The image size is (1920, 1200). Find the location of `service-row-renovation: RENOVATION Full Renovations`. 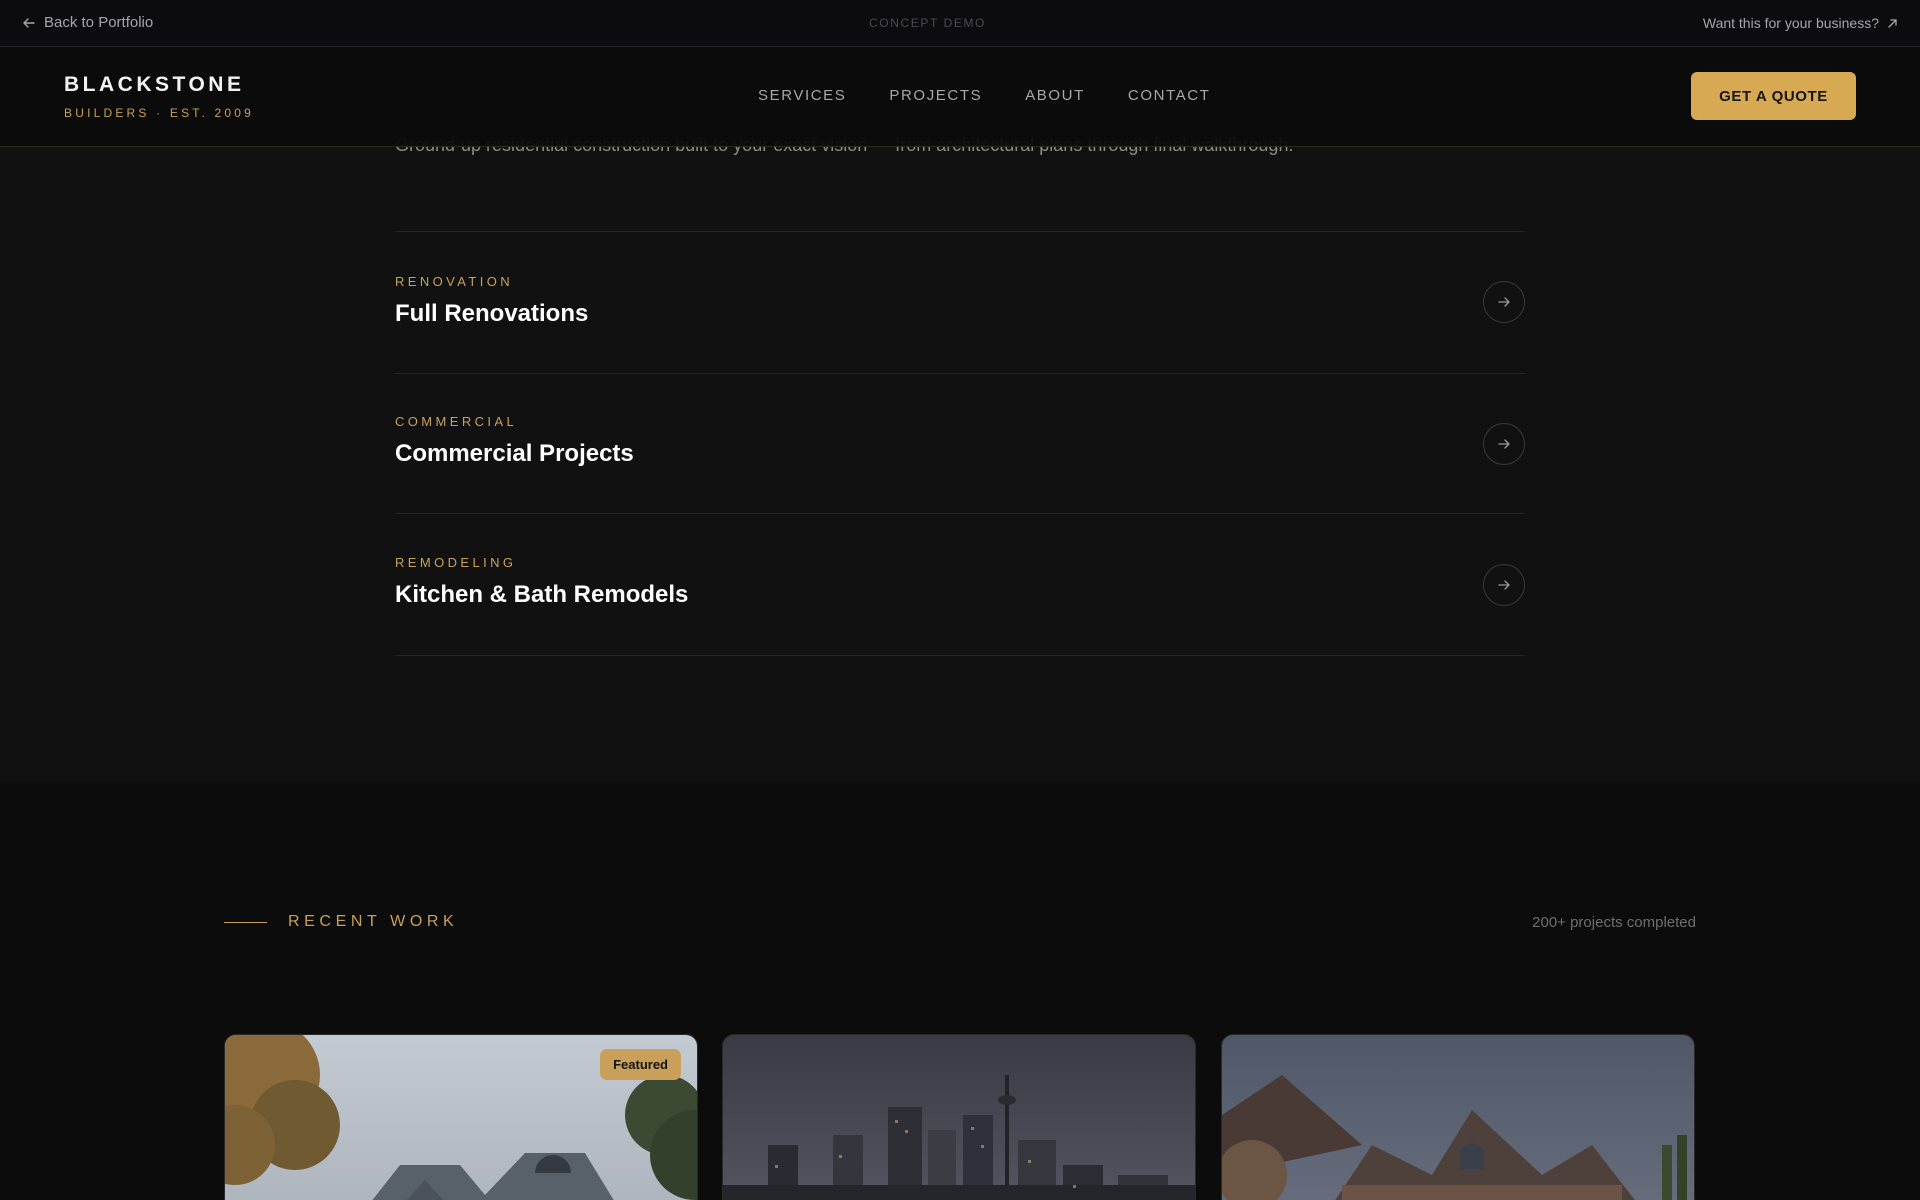

service-row-renovation: RENOVATION Full Renovations is located at coordinates (960, 302).